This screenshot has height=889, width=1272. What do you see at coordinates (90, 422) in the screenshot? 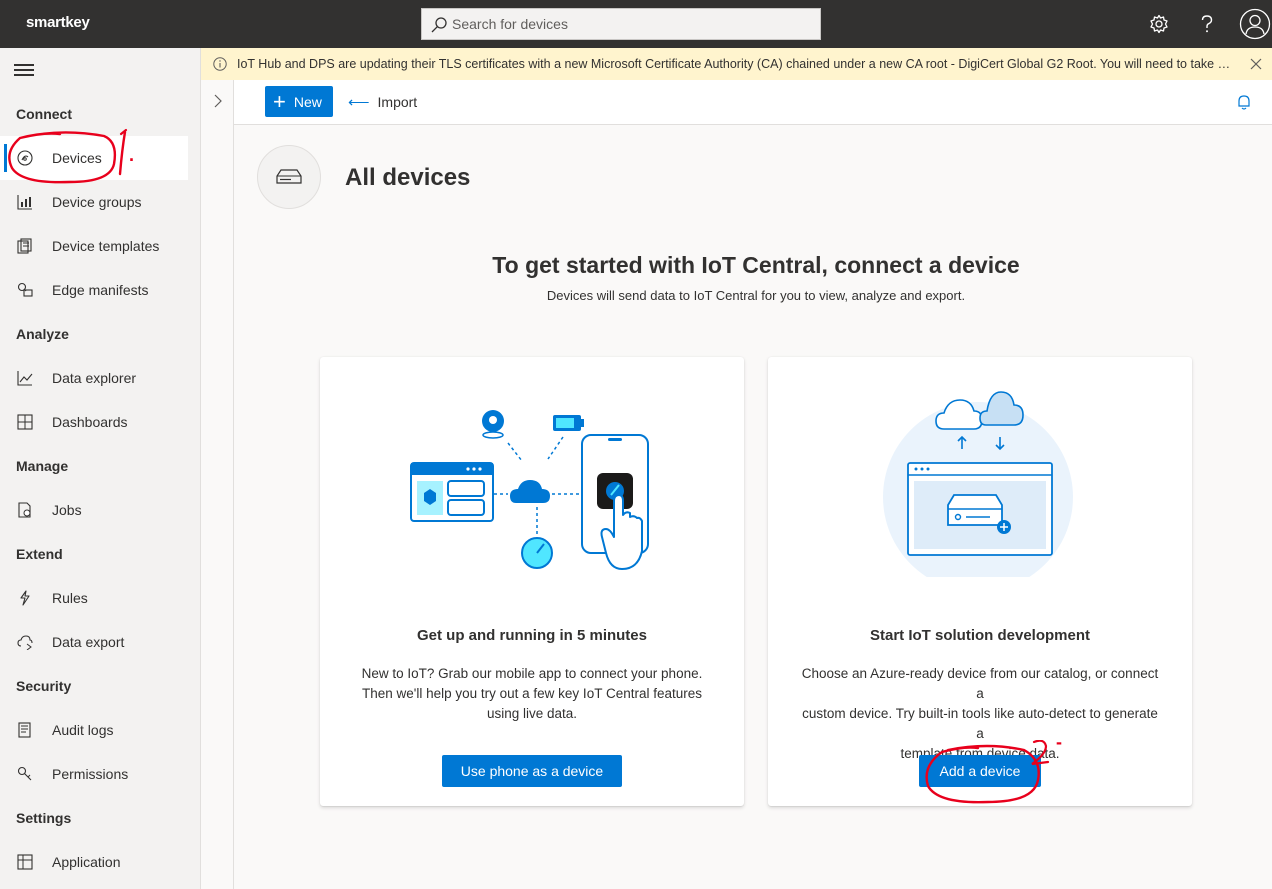
I see `sidebar-item-label: Dashboards` at bounding box center [90, 422].